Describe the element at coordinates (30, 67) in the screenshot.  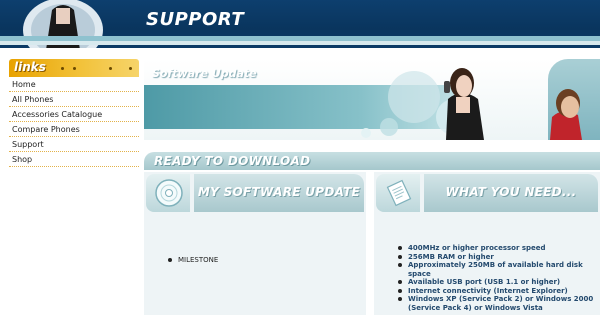
I see `links-heading-label: links` at that location.